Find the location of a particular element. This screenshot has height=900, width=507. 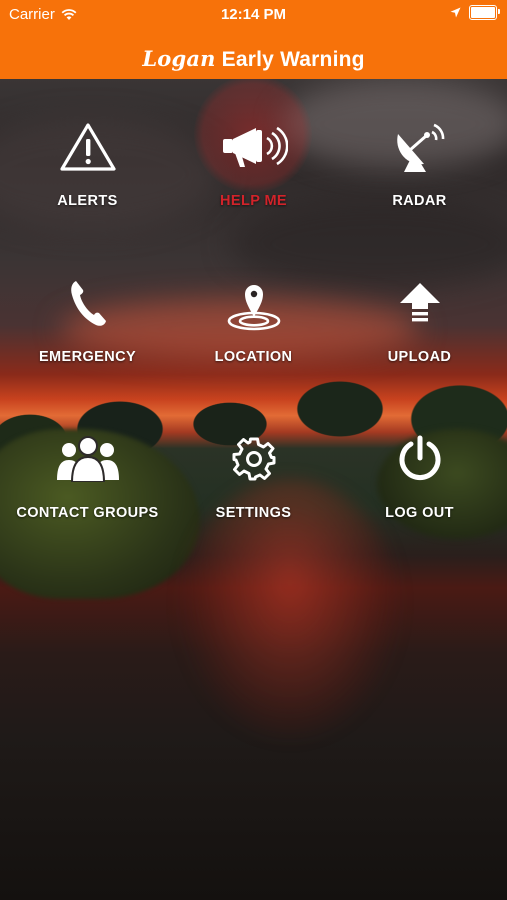

menu-label: LOCATION is located at coordinates (253, 357).